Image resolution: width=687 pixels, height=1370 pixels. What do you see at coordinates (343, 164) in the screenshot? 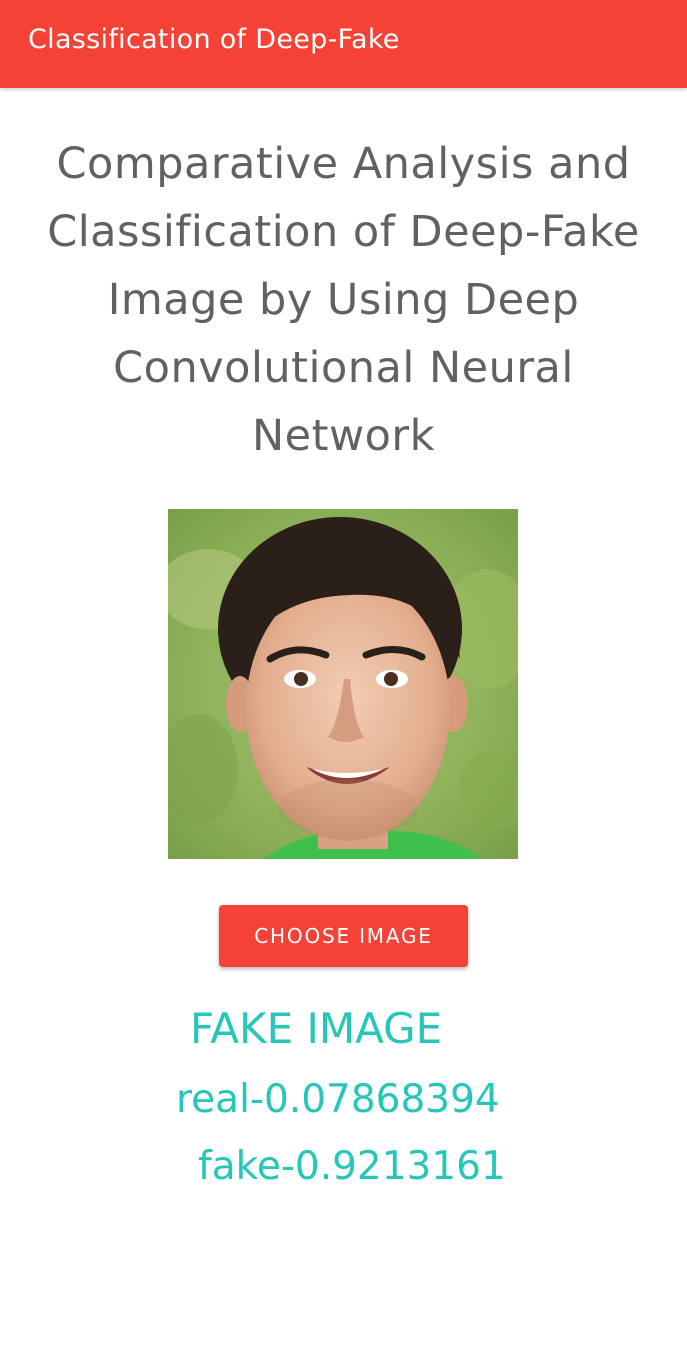
I see `heading-line: Comparative Analysis and` at bounding box center [343, 164].